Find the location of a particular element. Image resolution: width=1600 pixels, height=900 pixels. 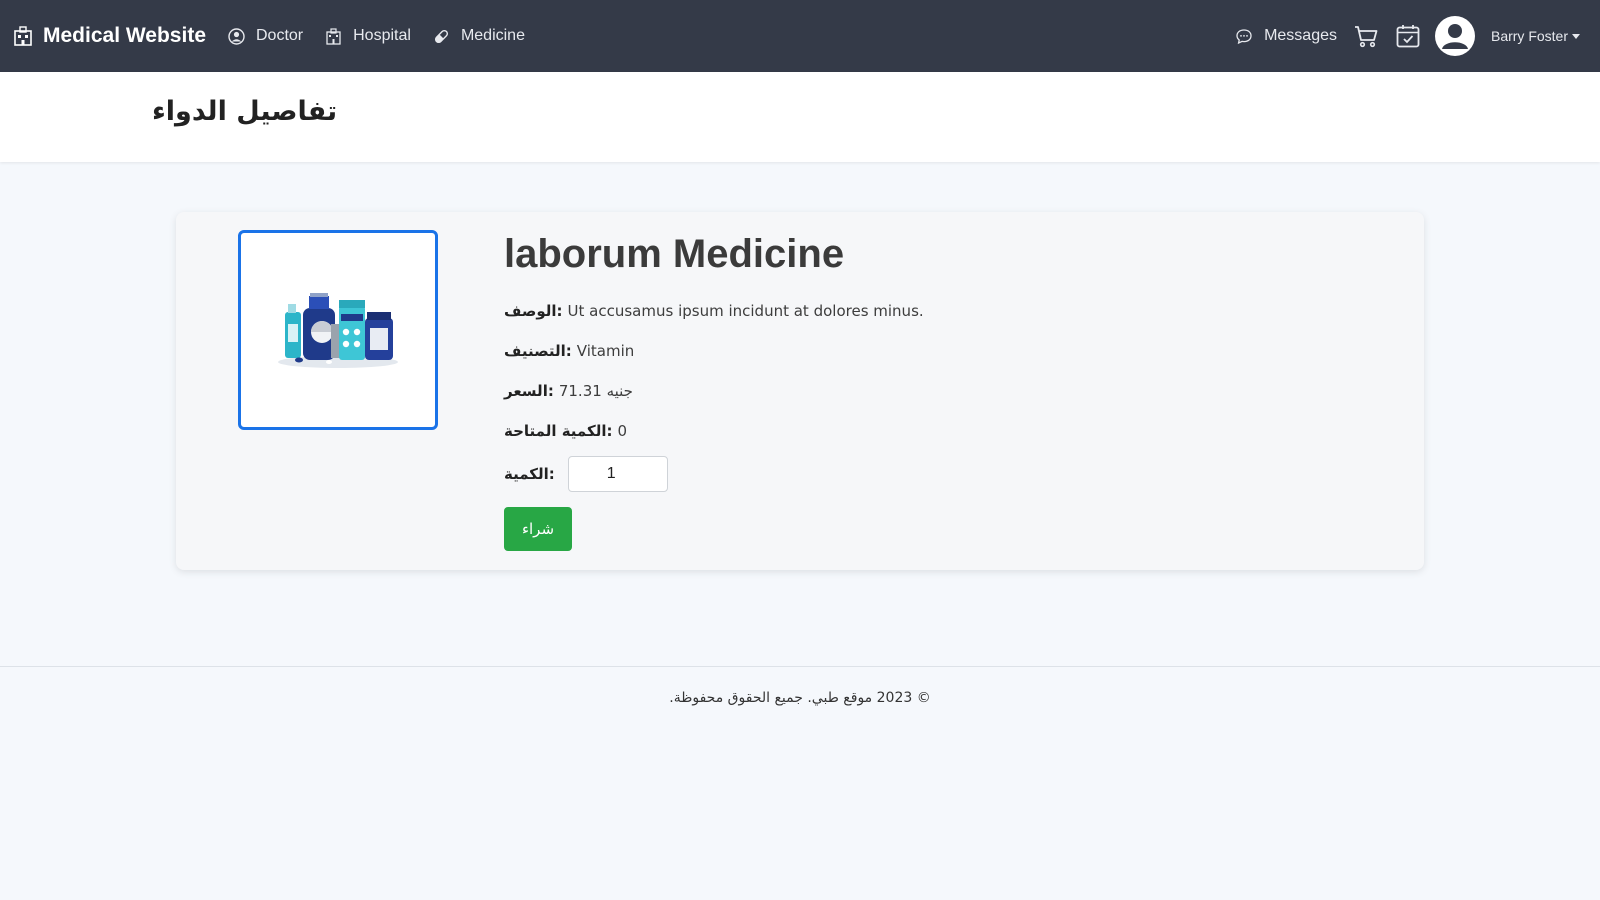

available-row: الكمية المتاحة: 0 is located at coordinates (714, 431).